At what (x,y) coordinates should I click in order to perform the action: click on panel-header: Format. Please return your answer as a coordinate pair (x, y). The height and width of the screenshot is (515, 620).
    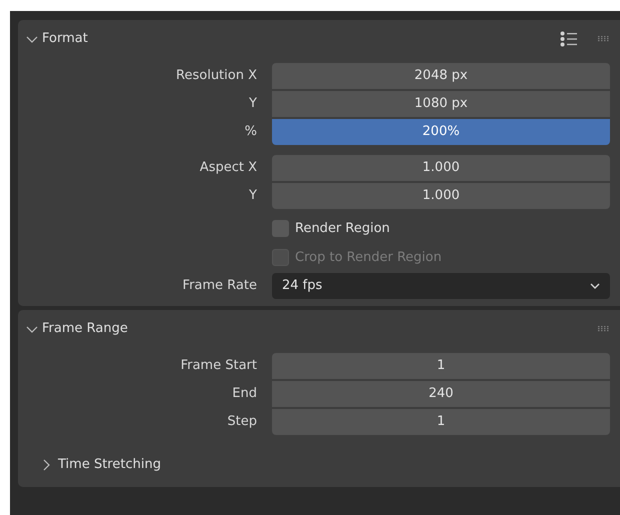
    Looking at the image, I should click on (314, 39).